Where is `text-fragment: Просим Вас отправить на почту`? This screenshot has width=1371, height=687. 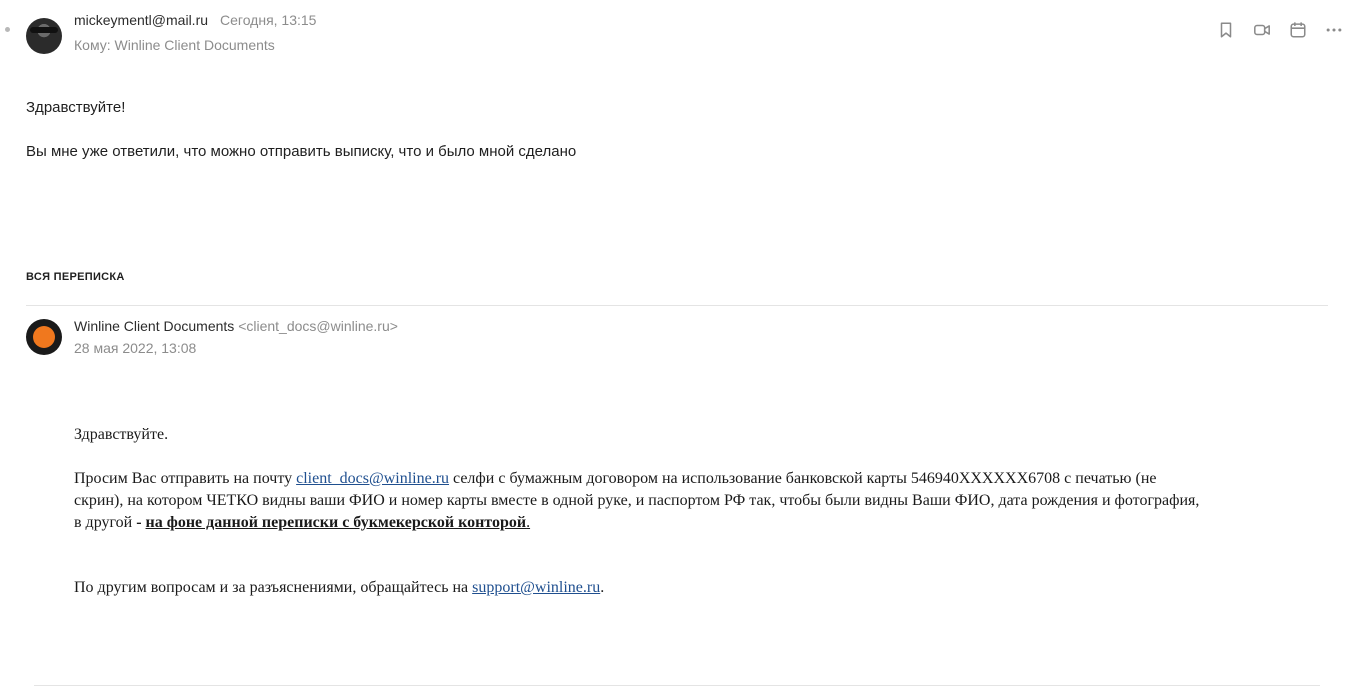
text-fragment: Просим Вас отправить на почту is located at coordinates (185, 478).